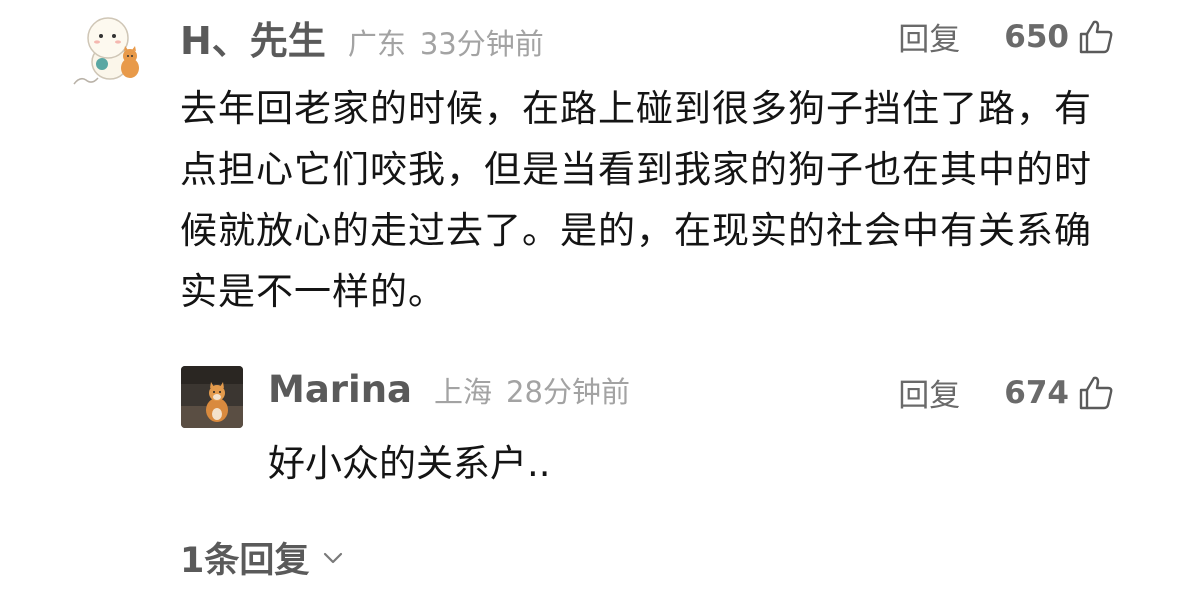  What do you see at coordinates (463, 392) in the screenshot?
I see `reply-location: 上海` at bounding box center [463, 392].